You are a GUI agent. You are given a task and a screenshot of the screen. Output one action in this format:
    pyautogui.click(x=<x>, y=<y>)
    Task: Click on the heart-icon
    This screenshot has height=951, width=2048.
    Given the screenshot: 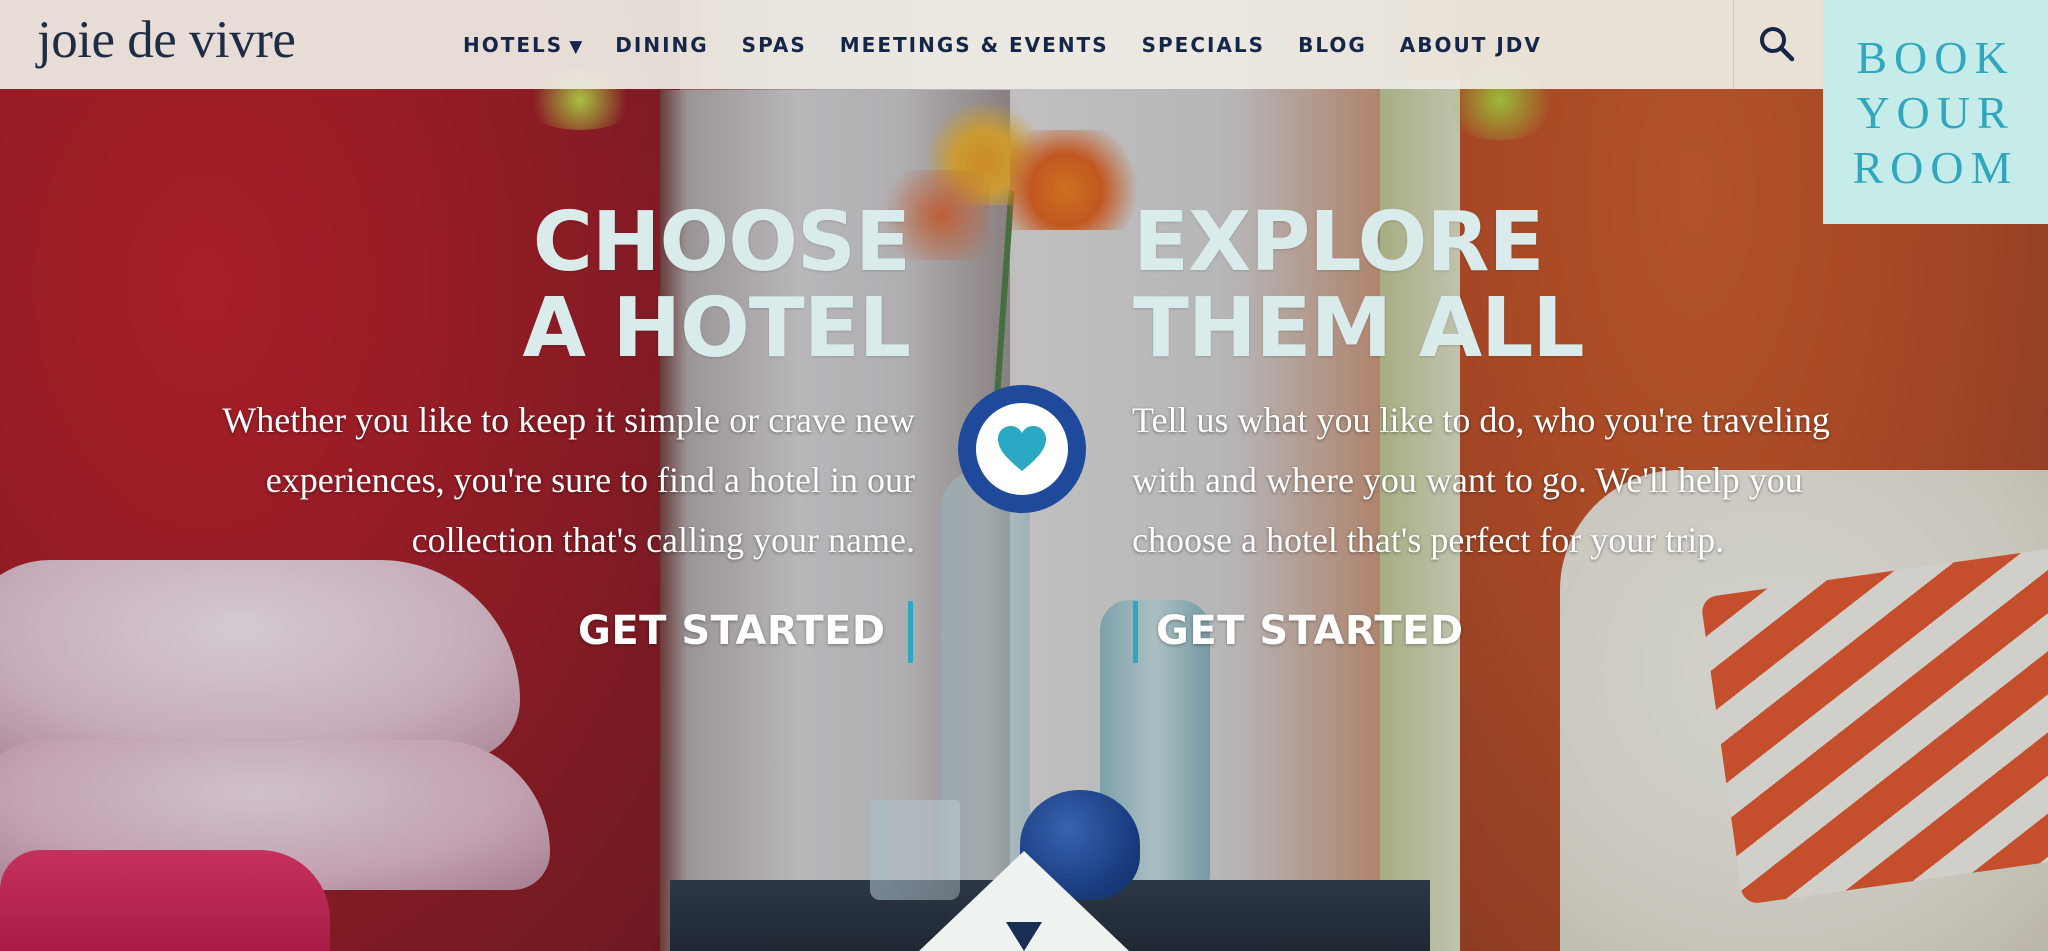 What is the action you would take?
    pyautogui.click(x=1022, y=448)
    